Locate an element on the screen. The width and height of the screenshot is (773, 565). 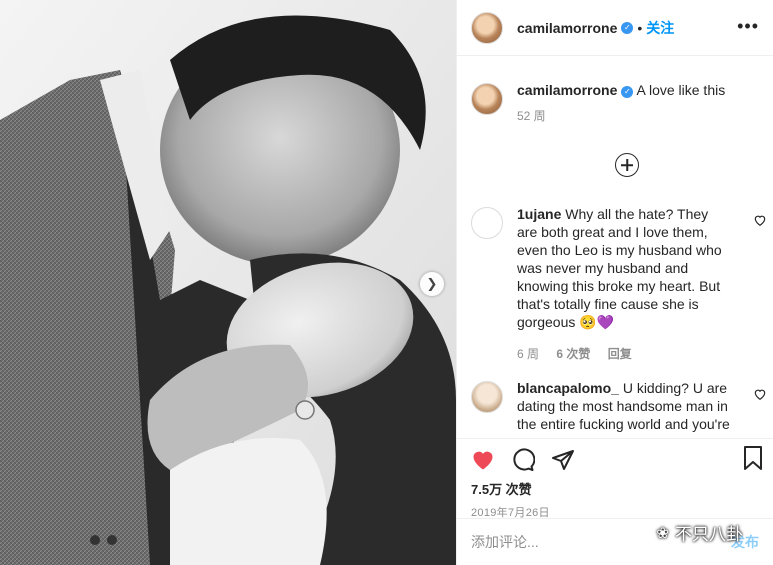
plus-circle-icon is located at coordinates (627, 165).